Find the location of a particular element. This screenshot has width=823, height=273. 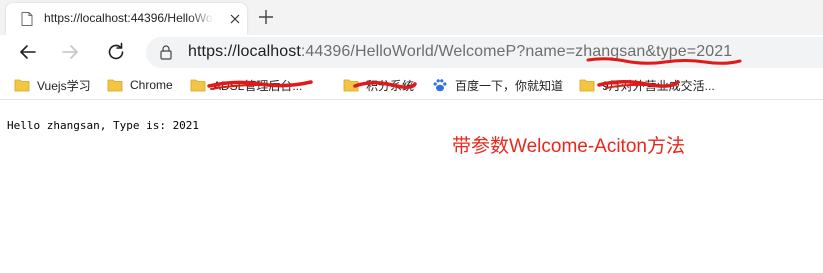

tab-strip: https://localhost:44396/HelloWo is located at coordinates (411, 17).